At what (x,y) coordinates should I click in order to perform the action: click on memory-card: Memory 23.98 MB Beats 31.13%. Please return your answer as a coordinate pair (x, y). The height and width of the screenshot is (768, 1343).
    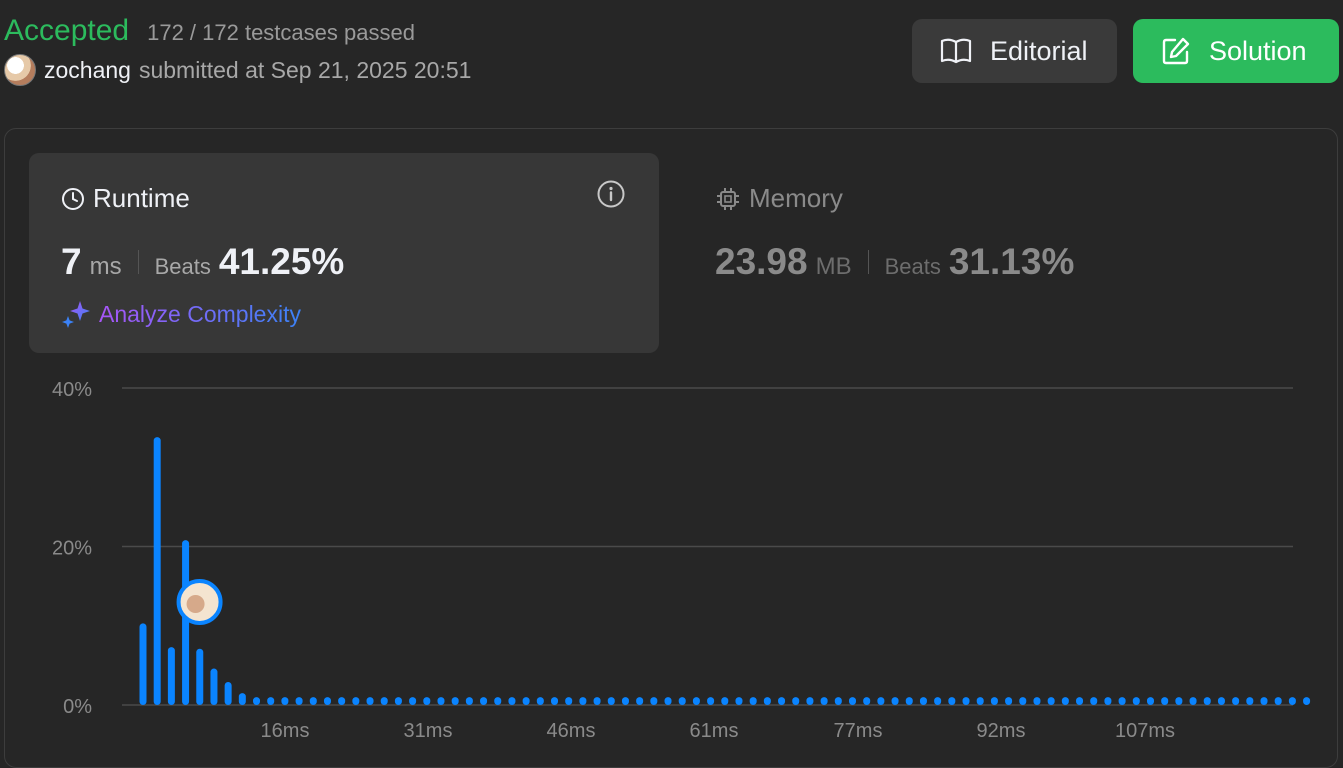
    Looking at the image, I should click on (998, 253).